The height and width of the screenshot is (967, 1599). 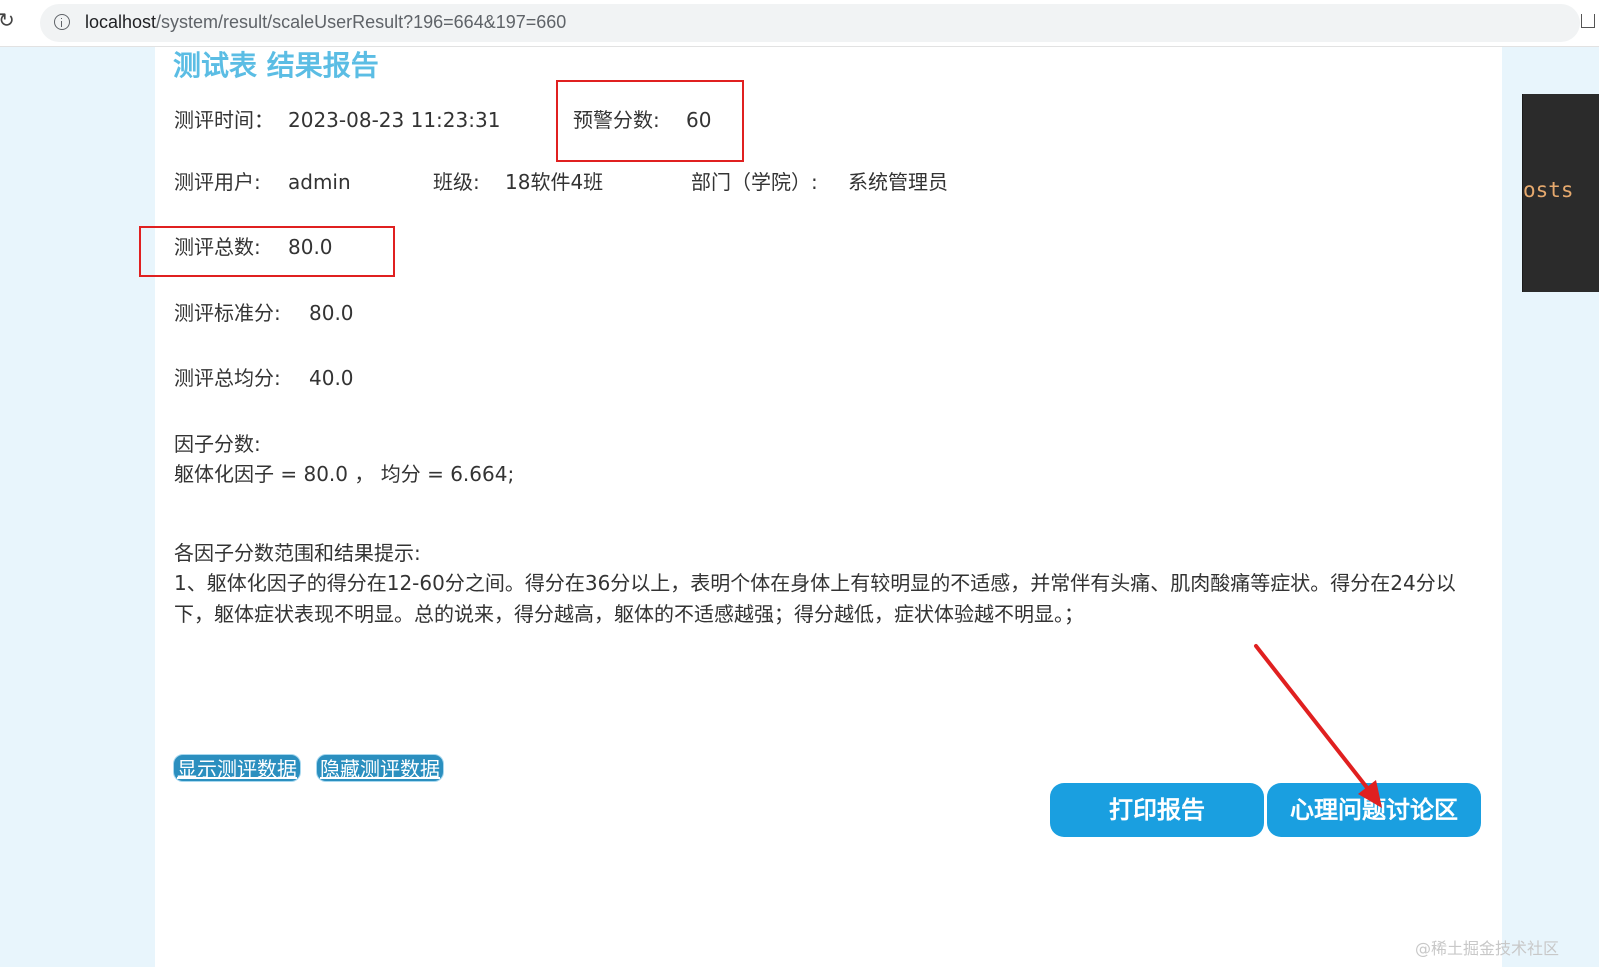 I want to click on site-info-icon, so click(x=62, y=22).